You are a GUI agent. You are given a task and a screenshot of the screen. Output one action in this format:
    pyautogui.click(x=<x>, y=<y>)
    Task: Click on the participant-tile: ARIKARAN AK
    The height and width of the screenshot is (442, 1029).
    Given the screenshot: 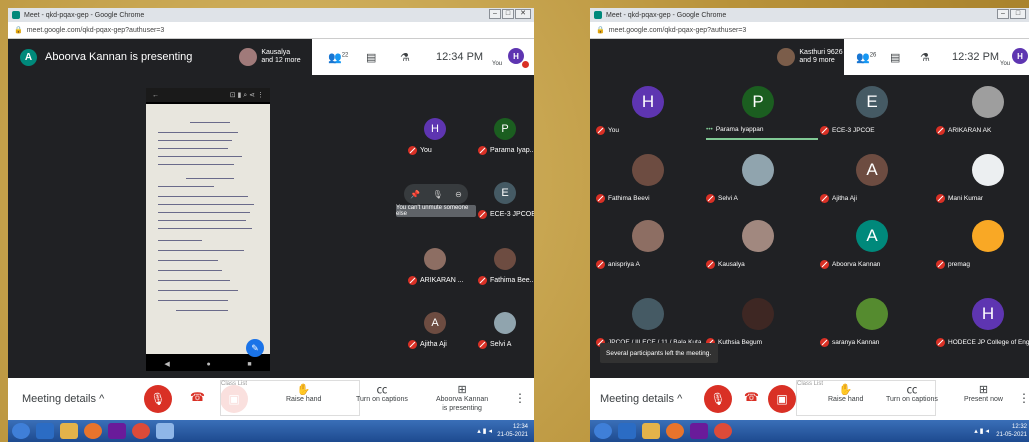 What is the action you would take?
    pyautogui.click(x=982, y=114)
    